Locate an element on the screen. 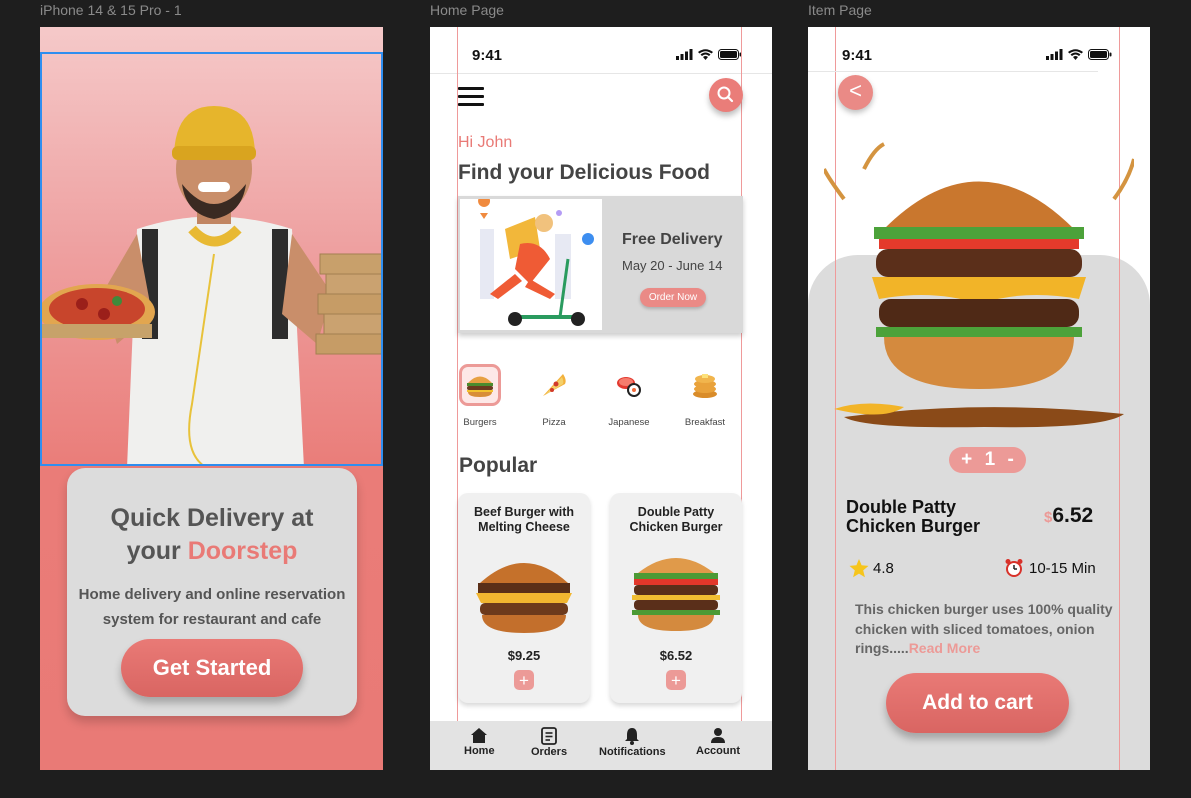 This screenshot has width=1191, height=798. search-button is located at coordinates (726, 95).